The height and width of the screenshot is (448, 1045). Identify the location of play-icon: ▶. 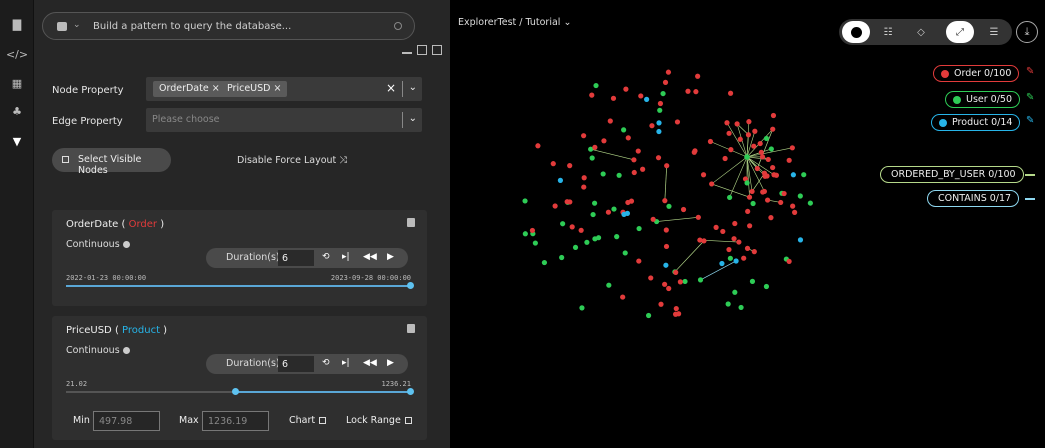
(390, 363).